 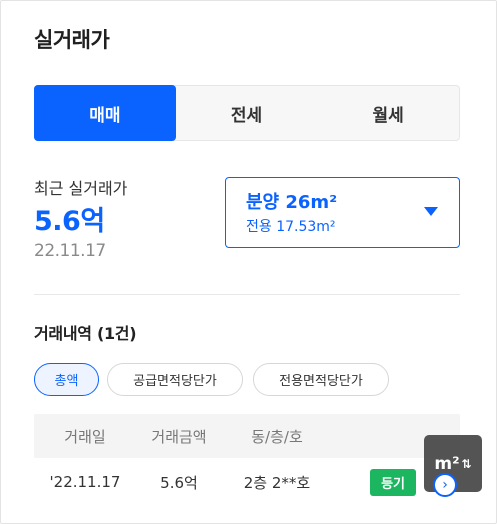 What do you see at coordinates (342, 212) in the screenshot?
I see `area-type-dropdown: 분양 26m² 전용 17.53m²` at bounding box center [342, 212].